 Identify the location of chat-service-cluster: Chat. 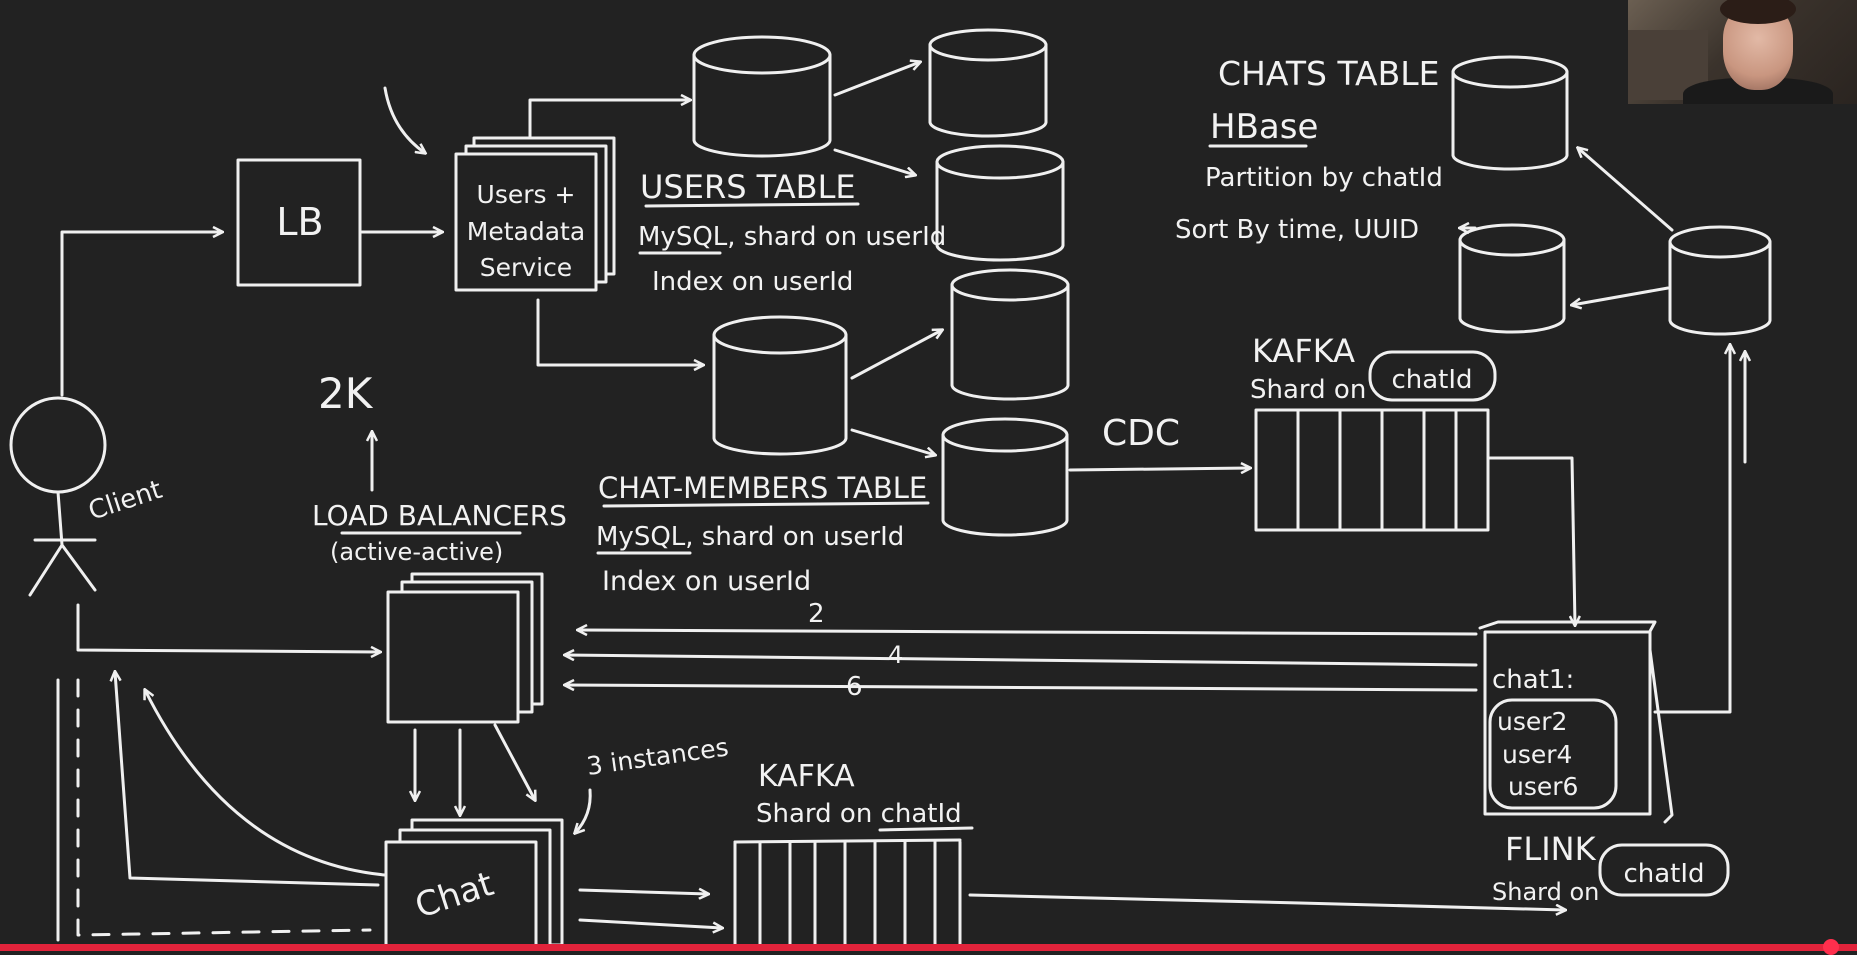
(474, 884).